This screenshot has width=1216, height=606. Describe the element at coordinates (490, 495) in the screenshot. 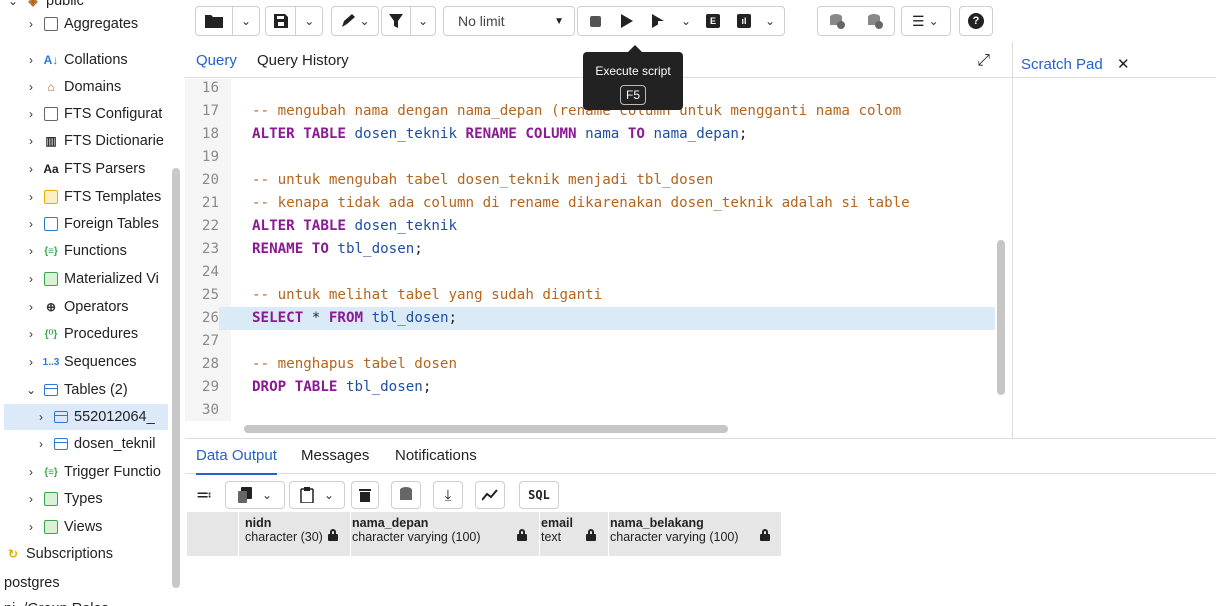

I see `graph-button` at that location.